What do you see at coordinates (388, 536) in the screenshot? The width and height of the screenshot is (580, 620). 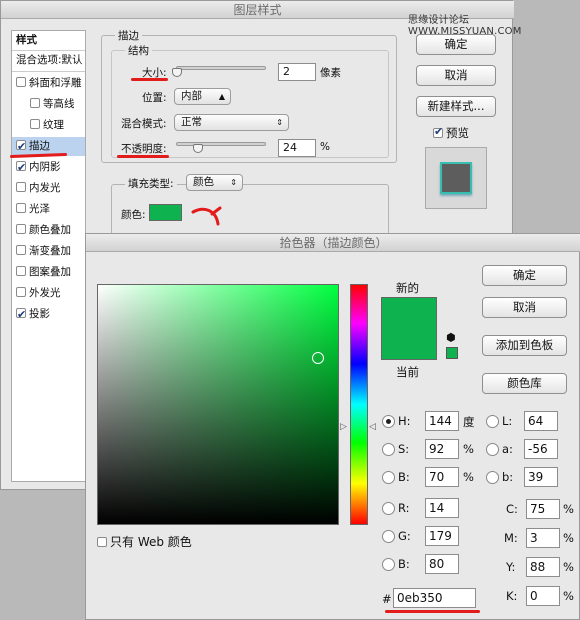 I see `radio-g` at bounding box center [388, 536].